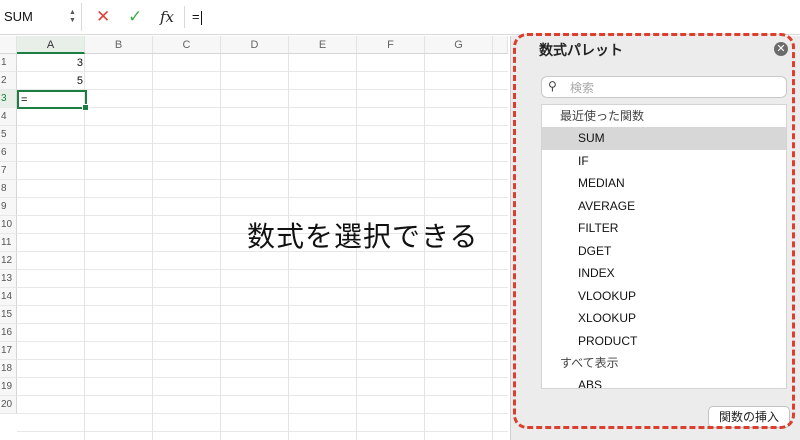  What do you see at coordinates (18, 16) in the screenshot?
I see `name-box-value: SUM` at bounding box center [18, 16].